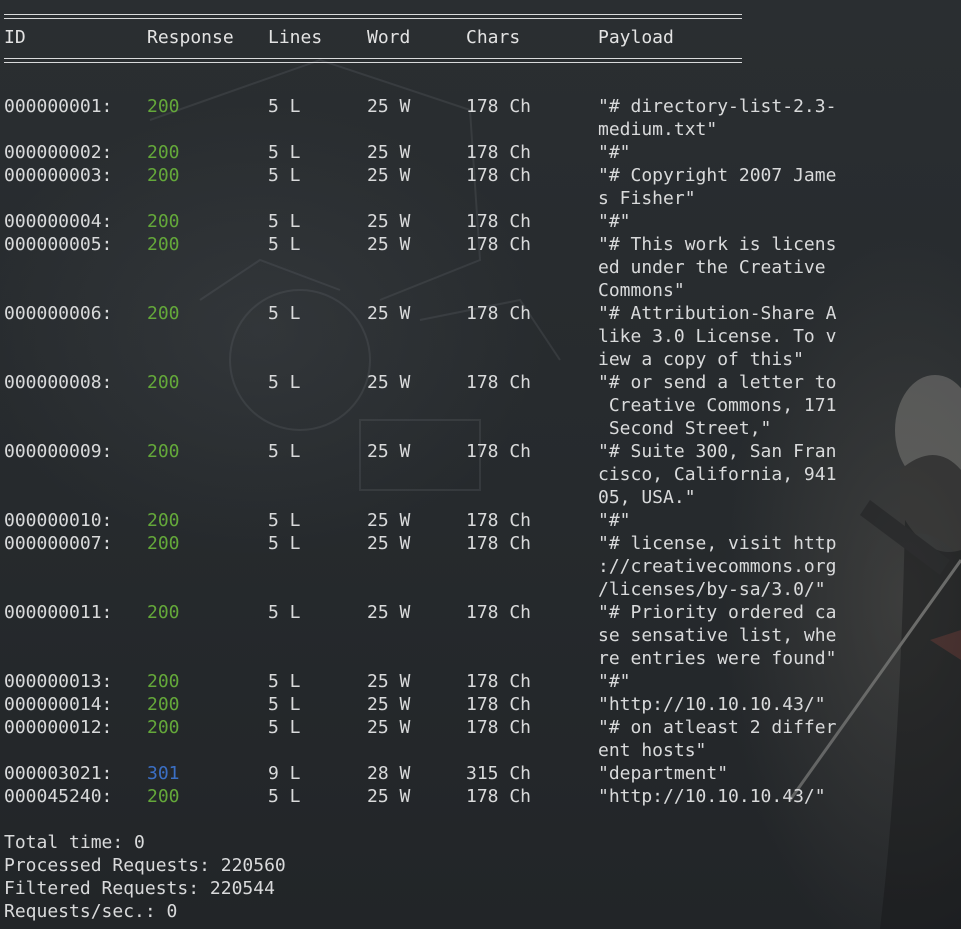 Image resolution: width=961 pixels, height=929 pixels. What do you see at coordinates (479, 773) in the screenshot?
I see `table-row: 000003021: 301 9 L 28 W 315 Ch` at bounding box center [479, 773].